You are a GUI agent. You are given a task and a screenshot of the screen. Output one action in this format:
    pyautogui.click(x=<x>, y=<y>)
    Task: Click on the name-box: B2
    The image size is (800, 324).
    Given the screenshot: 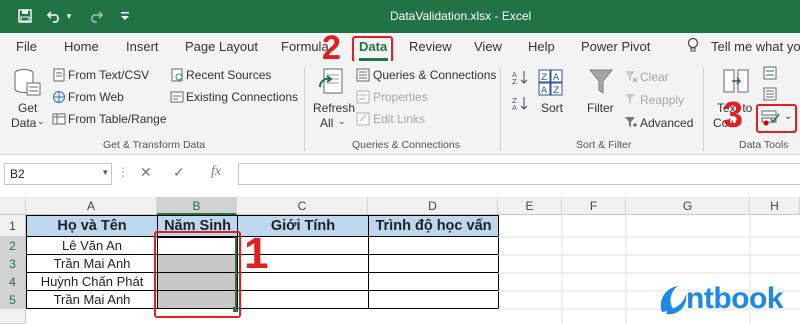 What is the action you would take?
    pyautogui.click(x=58, y=174)
    